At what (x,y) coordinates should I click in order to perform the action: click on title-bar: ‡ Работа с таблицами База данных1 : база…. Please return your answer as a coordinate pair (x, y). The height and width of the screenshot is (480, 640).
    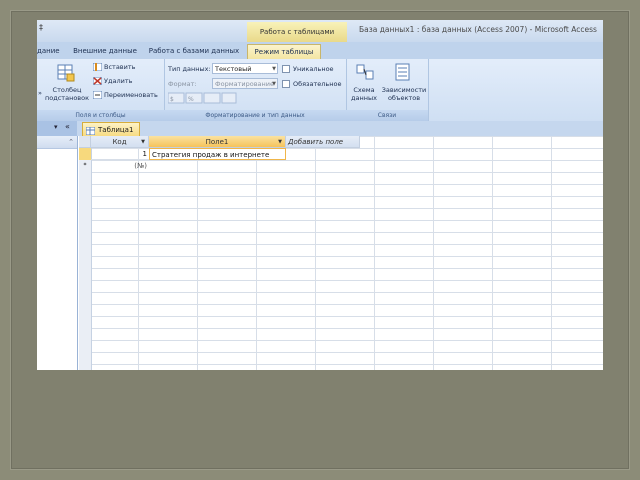
    Looking at the image, I should click on (320, 31).